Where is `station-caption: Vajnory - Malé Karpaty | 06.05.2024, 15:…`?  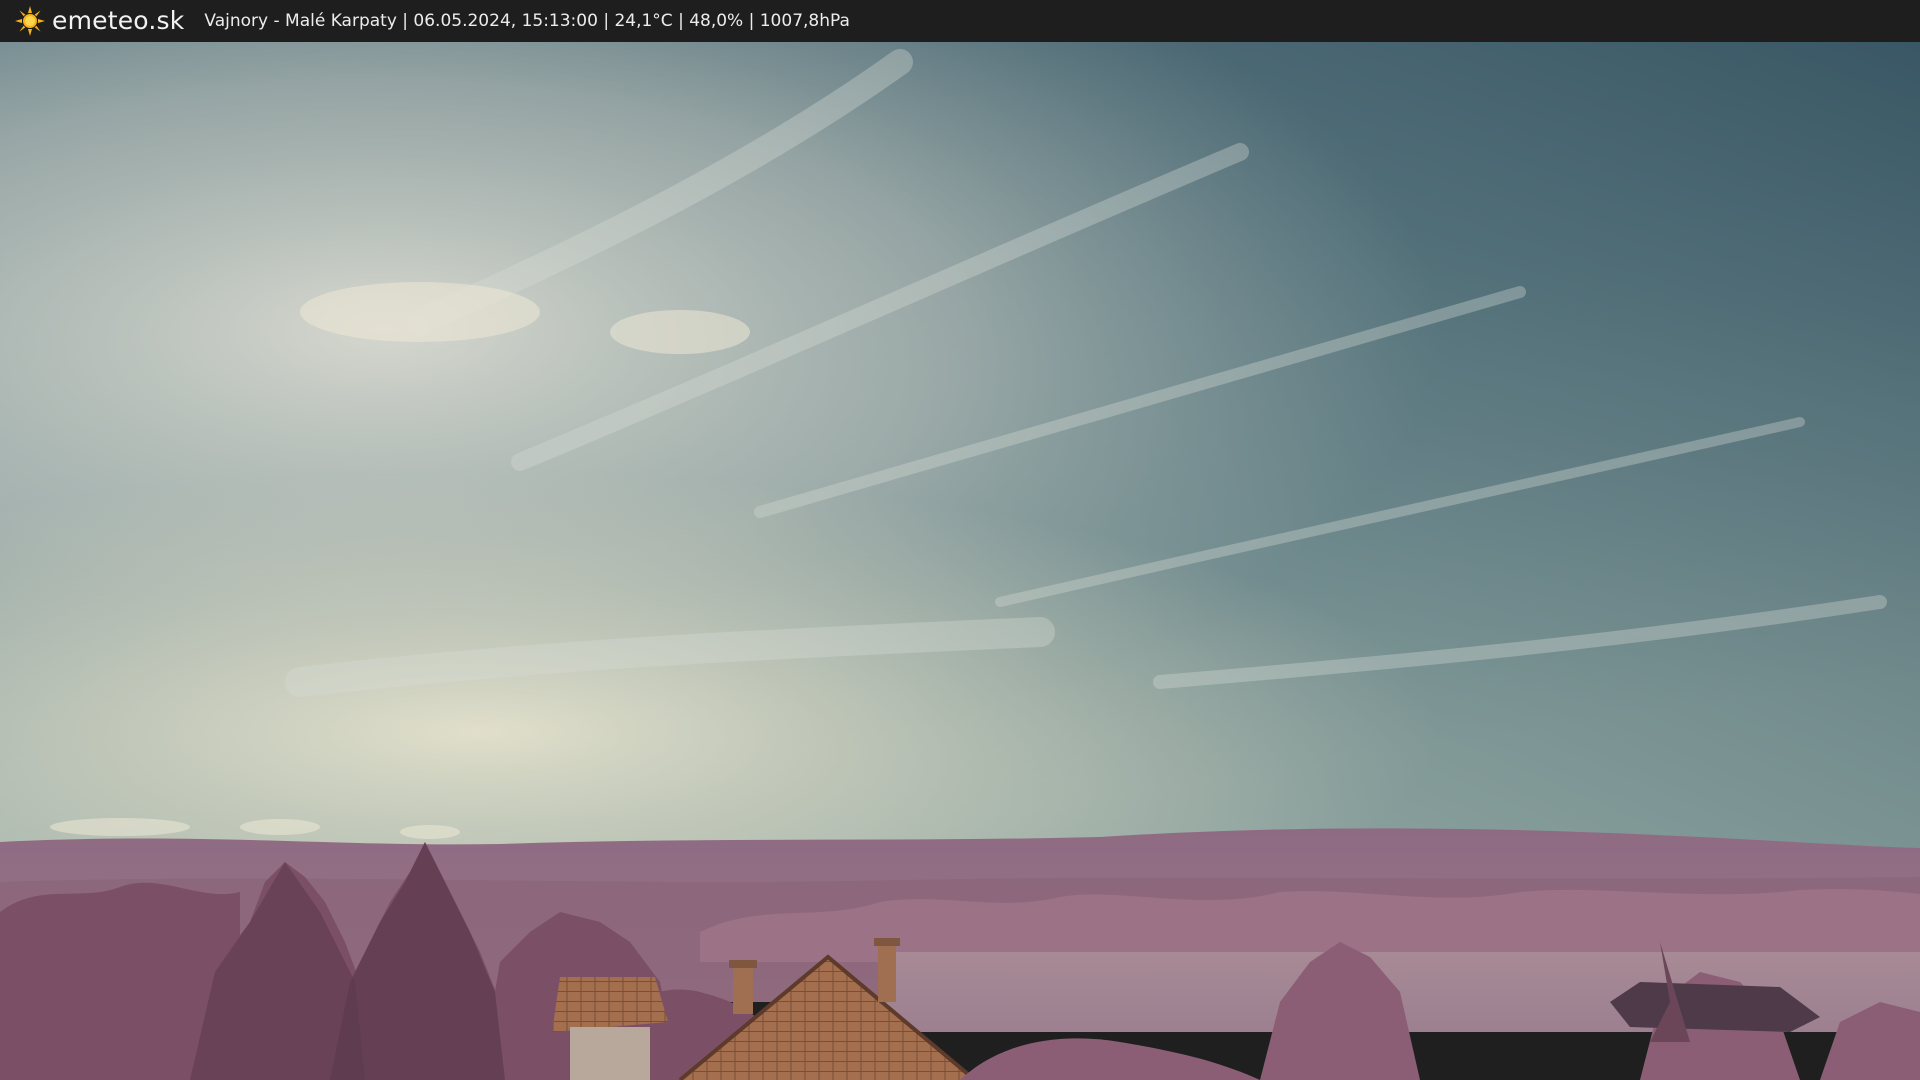 station-caption: Vajnory - Malé Karpaty | 06.05.2024, 15:… is located at coordinates (527, 21).